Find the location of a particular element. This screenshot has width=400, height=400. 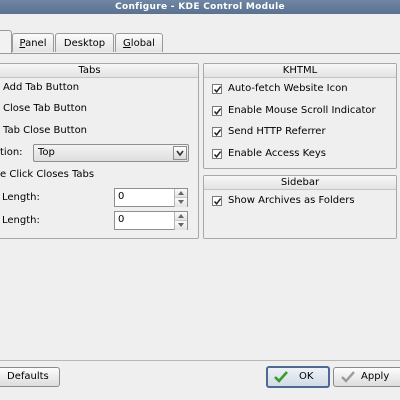

mouse-scroll-indicator-label: Enable Mouse Scroll Indicator is located at coordinates (302, 111).